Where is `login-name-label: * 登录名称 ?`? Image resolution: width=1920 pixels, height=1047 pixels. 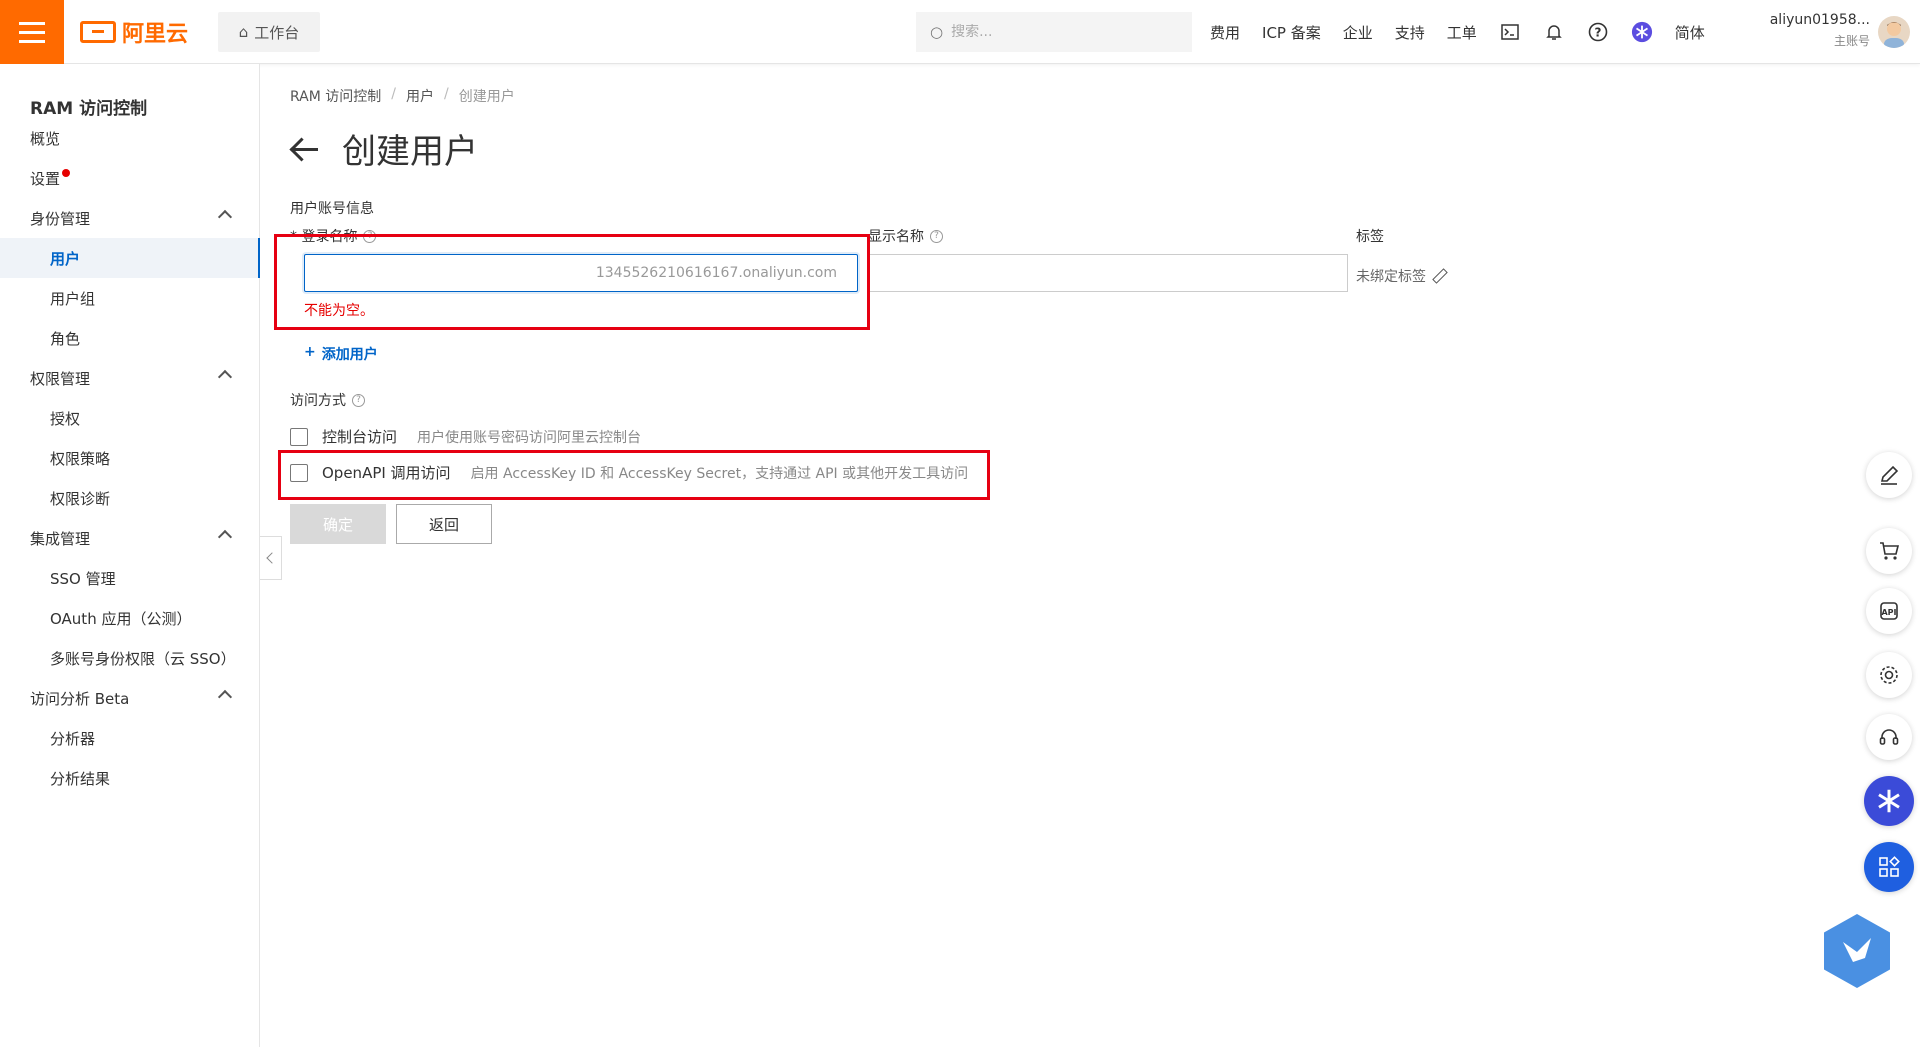
login-name-label: * 登录名称 ? is located at coordinates (333, 236).